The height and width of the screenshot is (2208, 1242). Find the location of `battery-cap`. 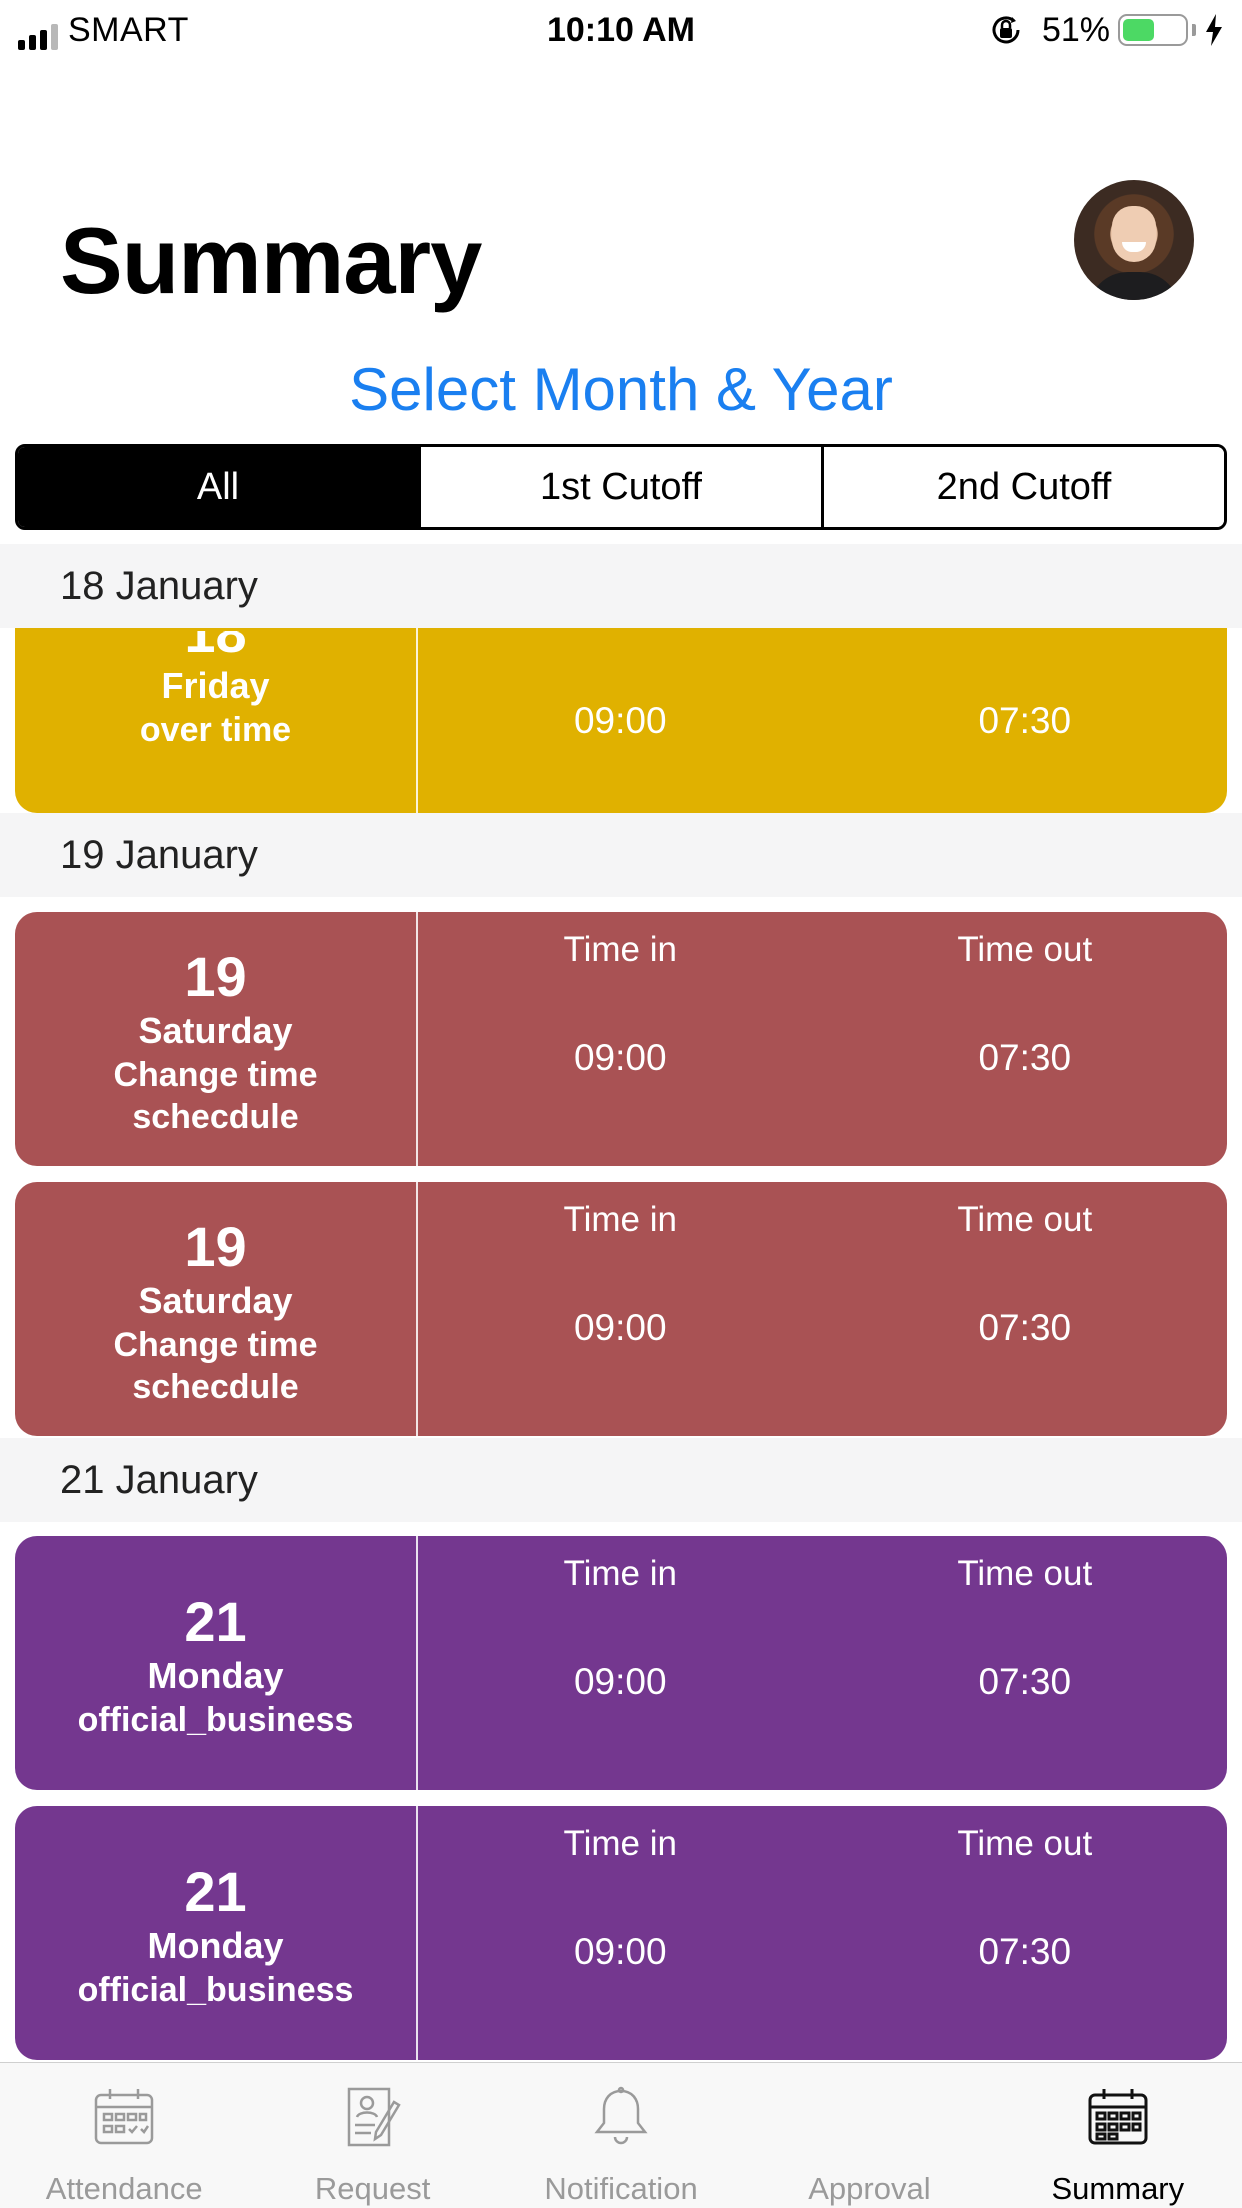

battery-cap is located at coordinates (1194, 30).